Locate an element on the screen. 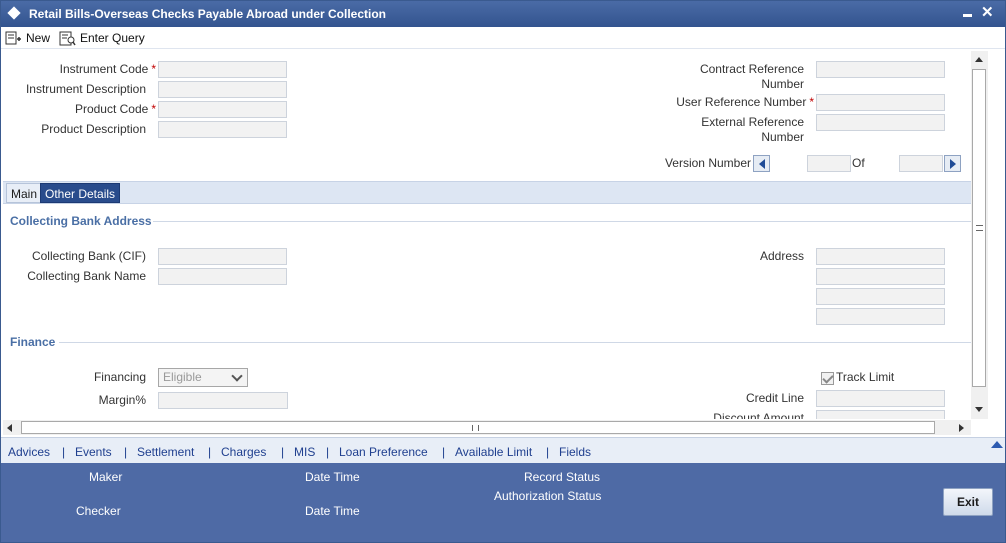 The height and width of the screenshot is (543, 1006). user-reference-label-text: User Reference Number is located at coordinates (741, 102).